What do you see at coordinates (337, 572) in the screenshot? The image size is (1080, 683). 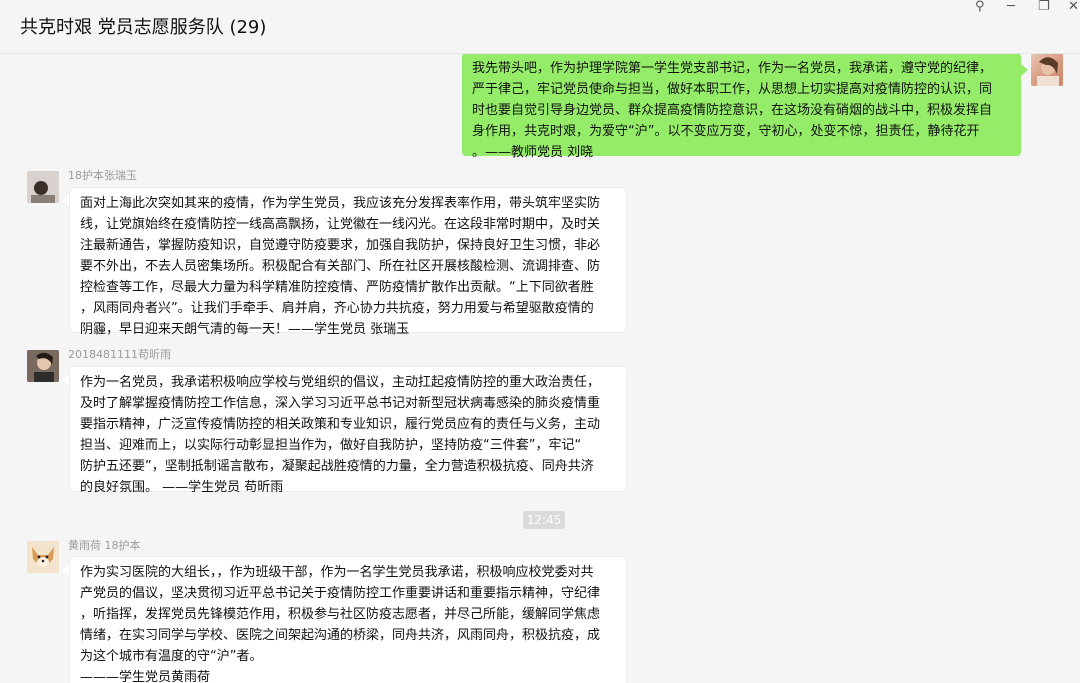 I see `message-line: 作为实习医院的大组长，，作为班级干部，作为一名学生党员我承诺，积极响应校党委对共` at bounding box center [337, 572].